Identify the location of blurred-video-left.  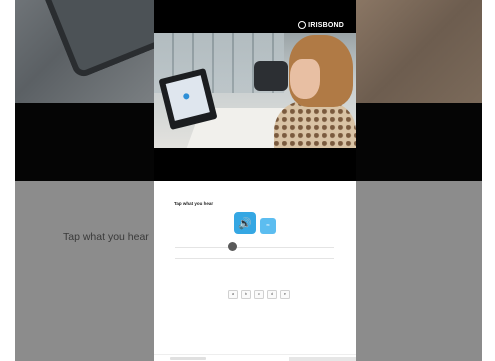
(84, 51).